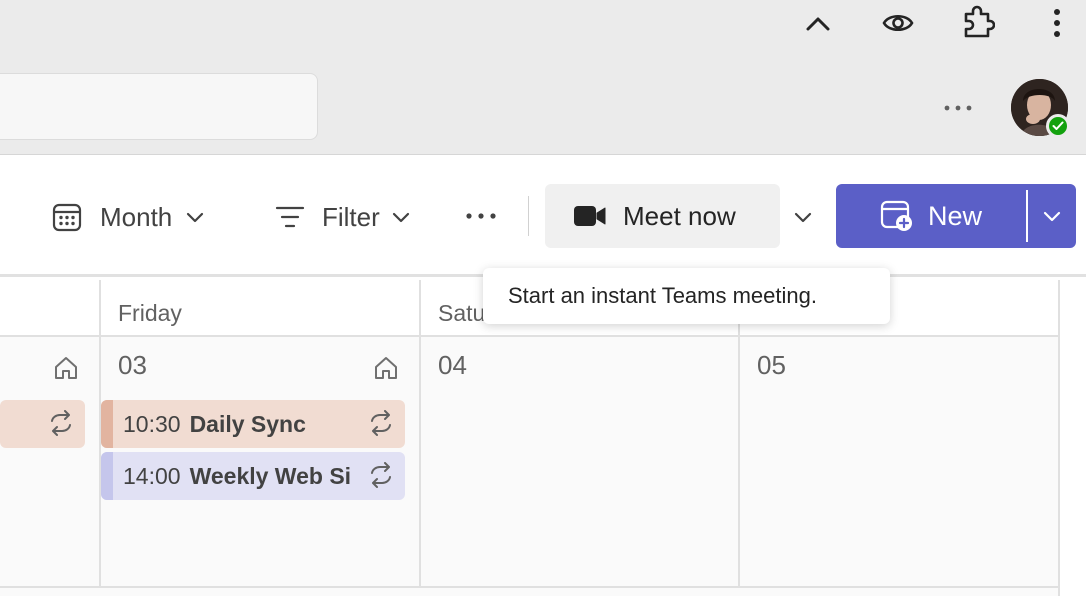  I want to click on new-event-split-button: New, so click(956, 216).